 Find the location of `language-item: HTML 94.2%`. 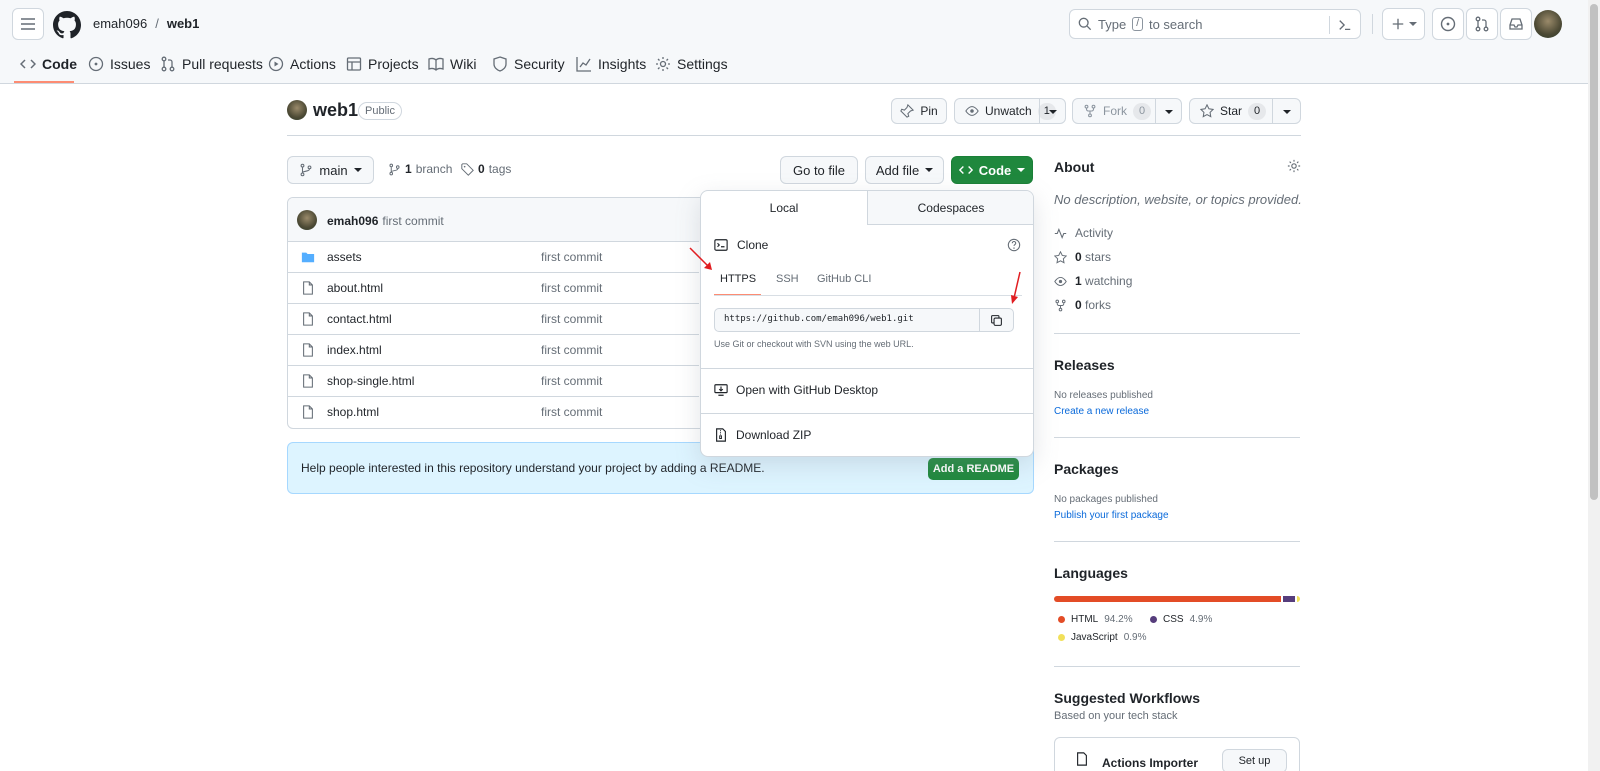

language-item: HTML 94.2% is located at coordinates (1095, 619).